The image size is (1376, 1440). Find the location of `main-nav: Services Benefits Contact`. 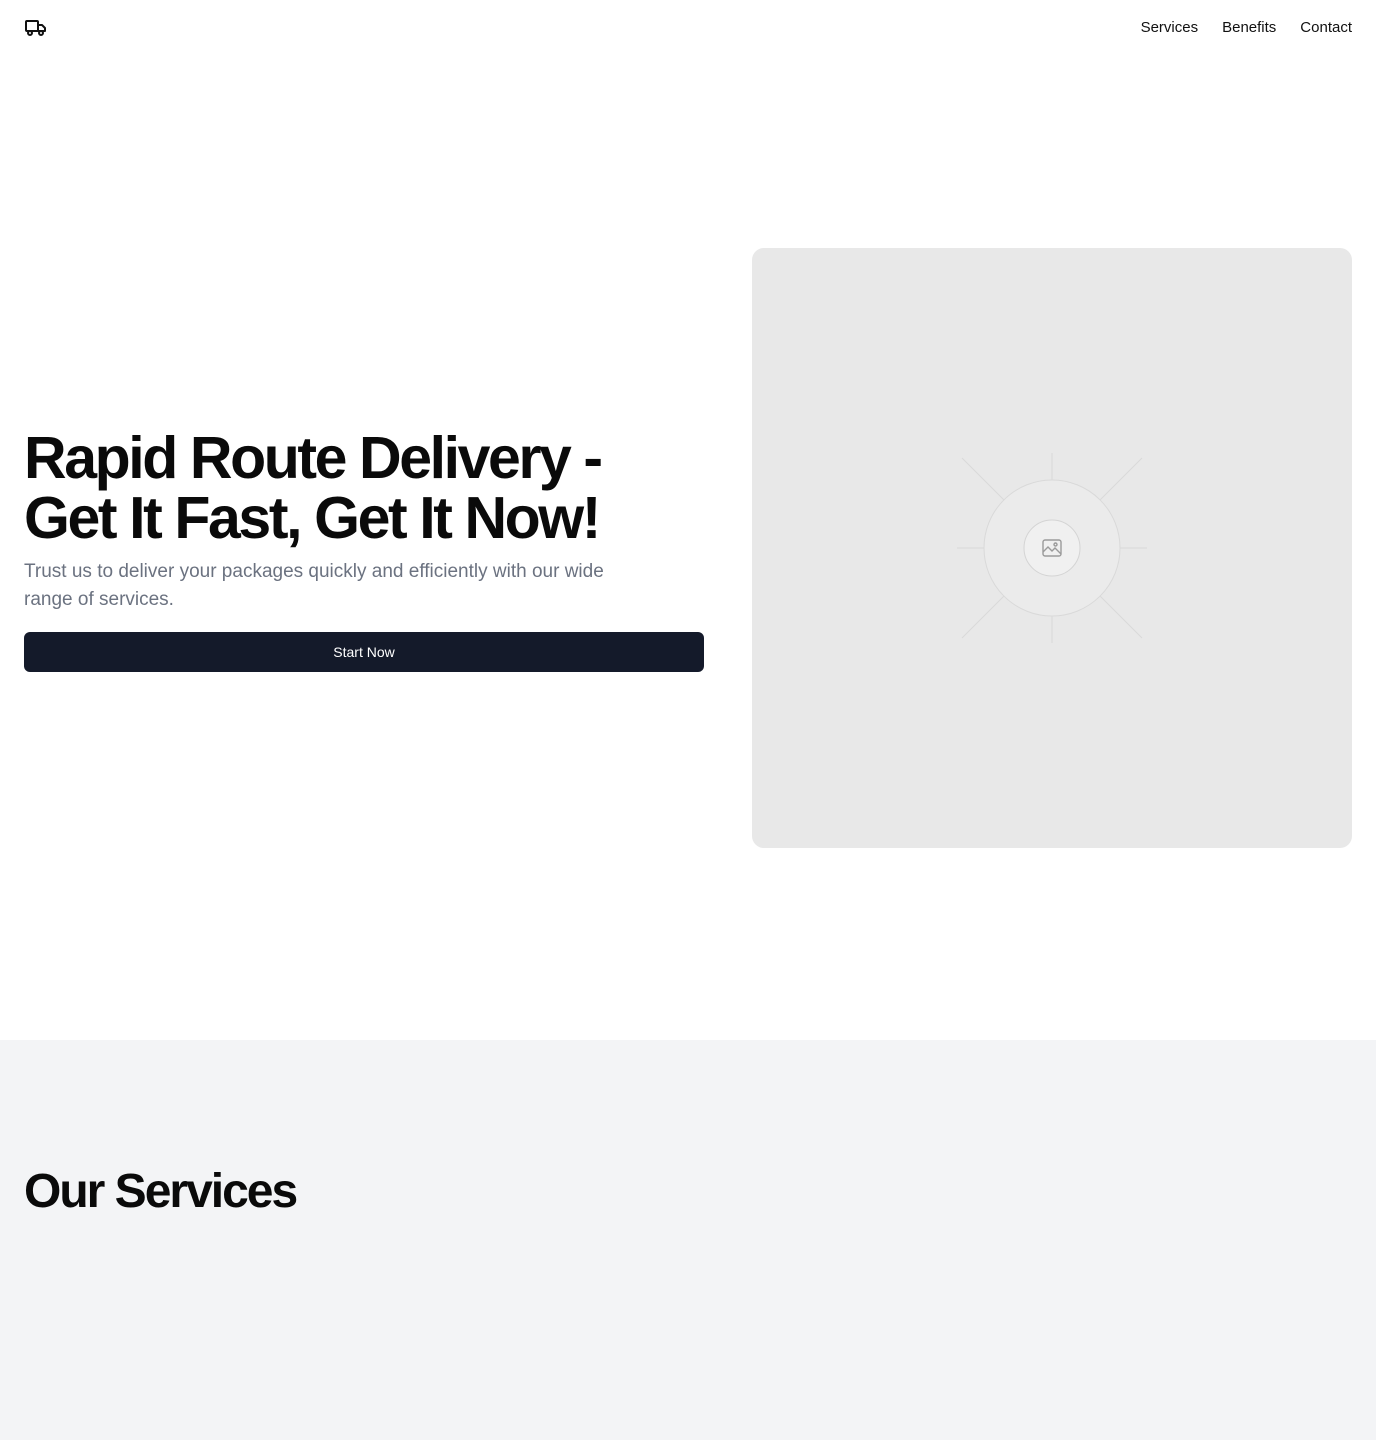

main-nav: Services Benefits Contact is located at coordinates (1246, 28).